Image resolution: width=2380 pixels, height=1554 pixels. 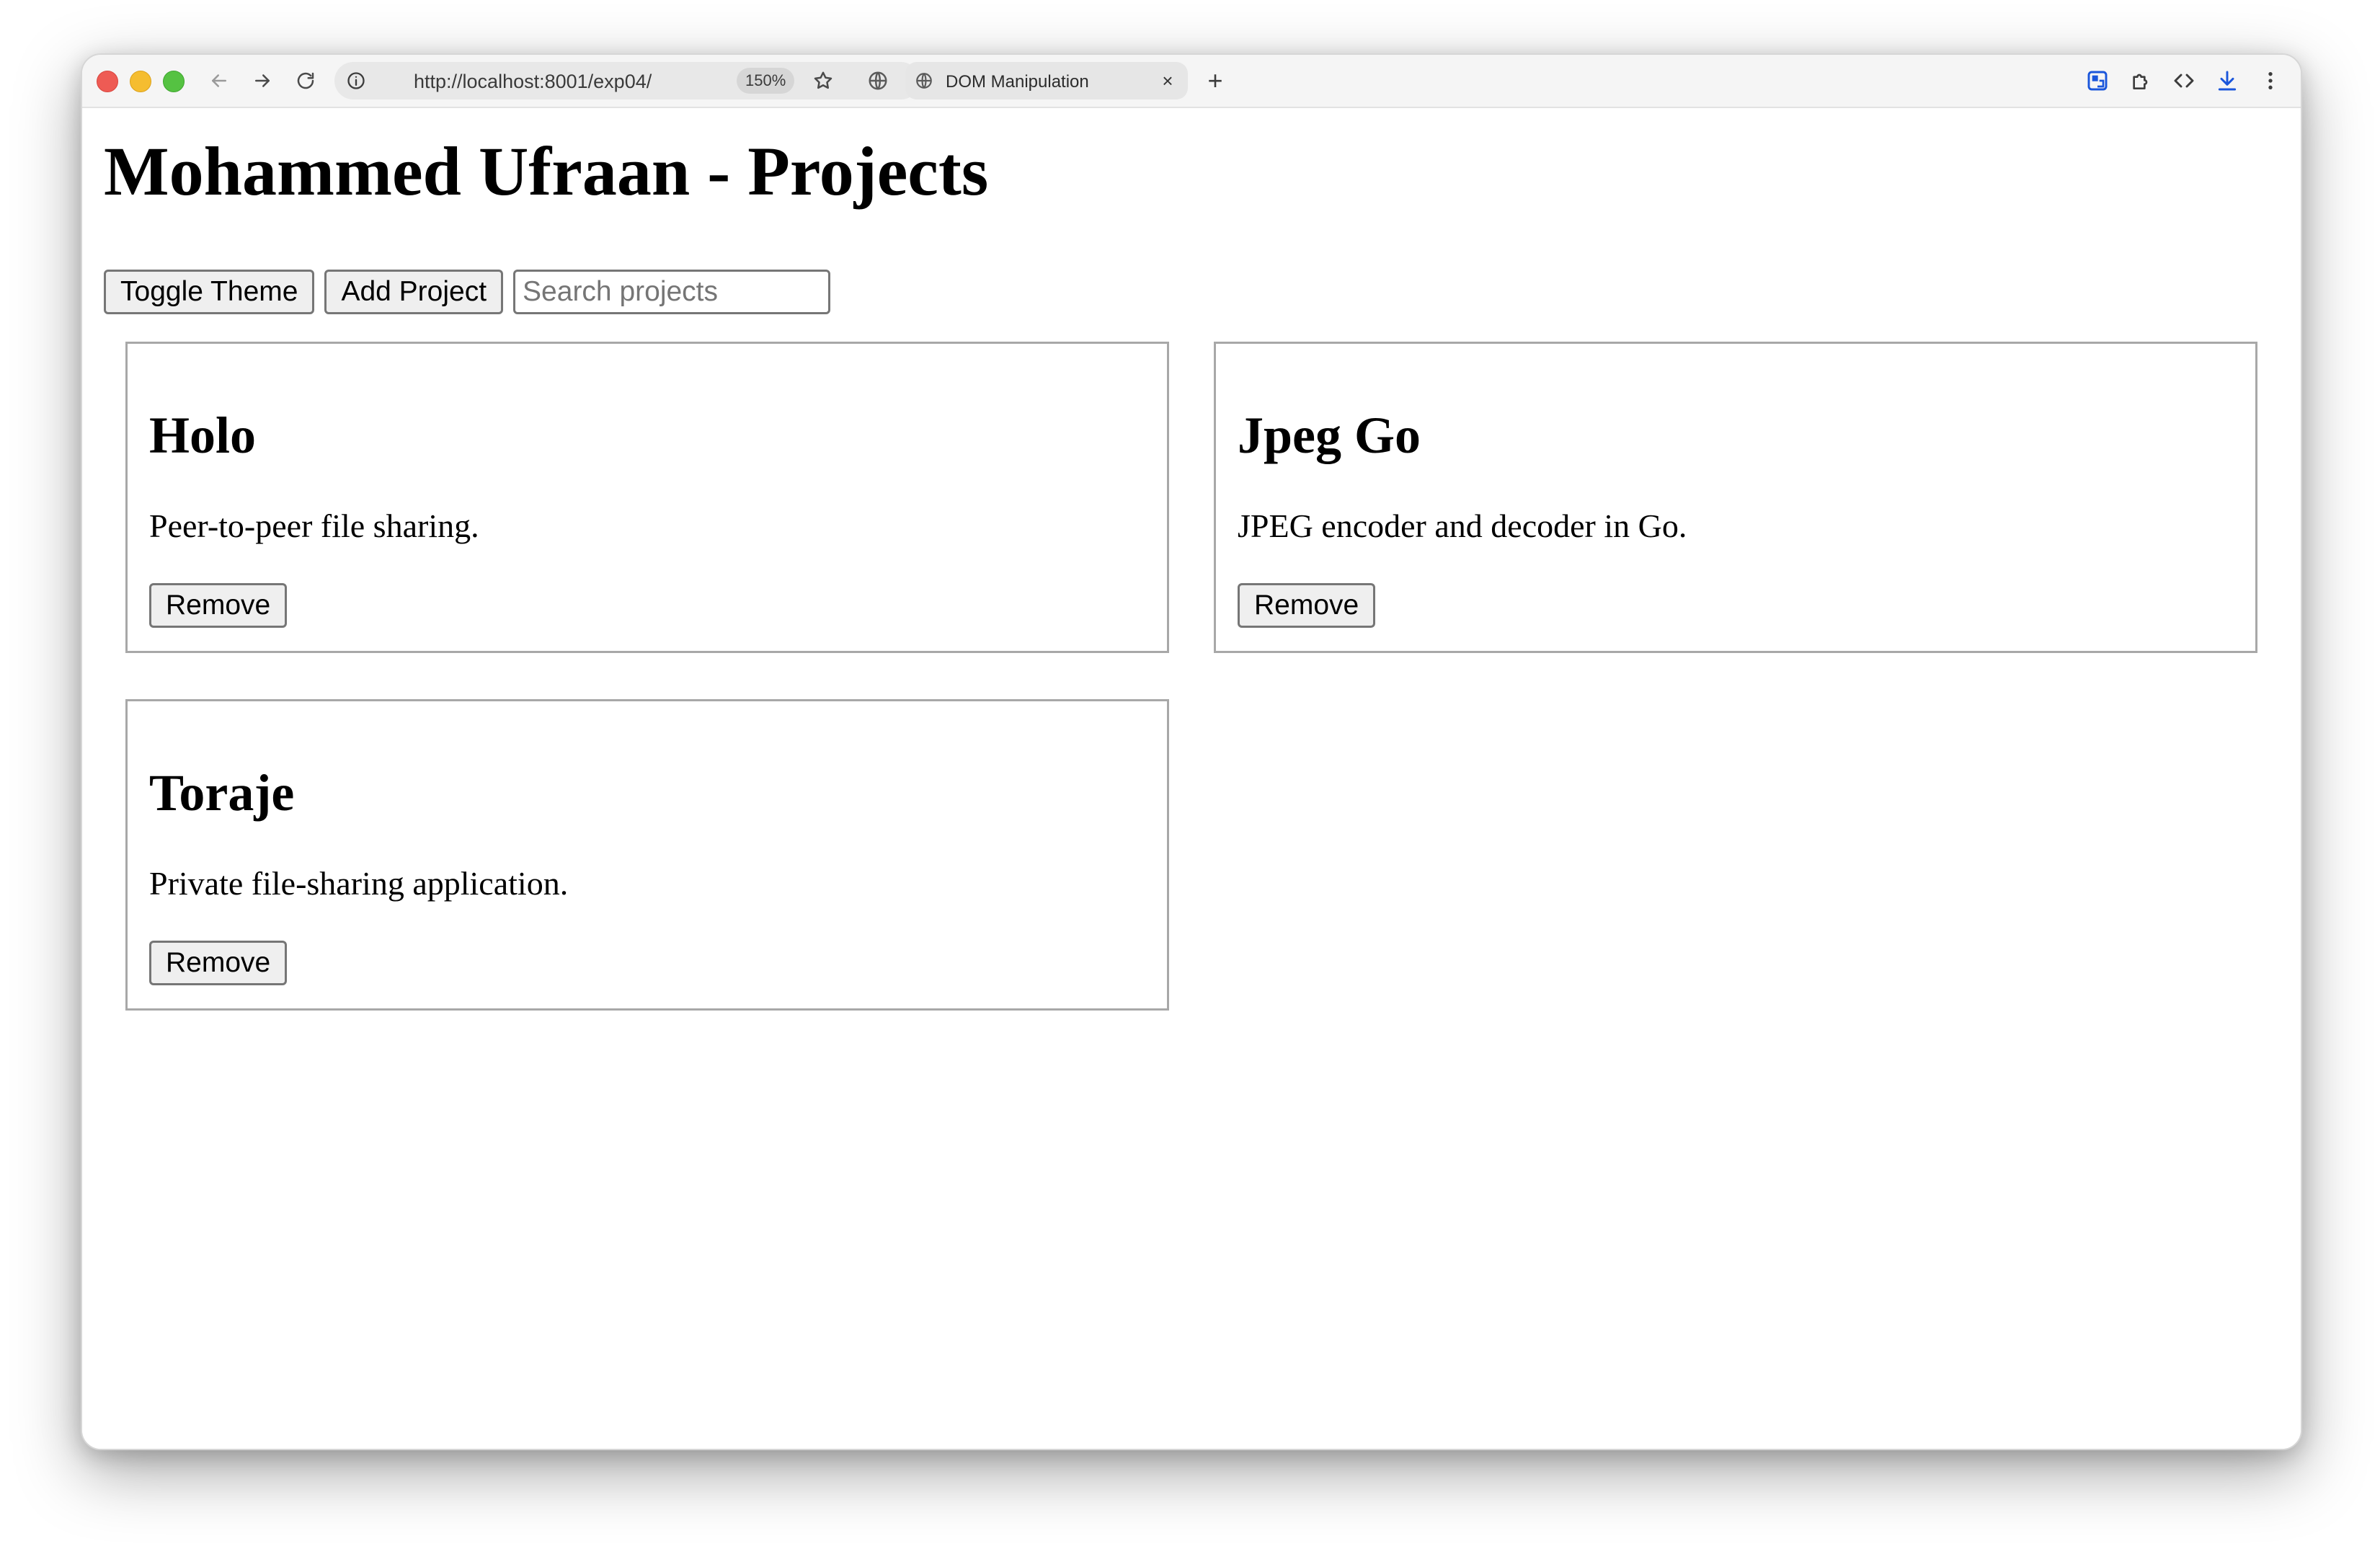 What do you see at coordinates (414, 292) in the screenshot?
I see `add-project-button: Add Project` at bounding box center [414, 292].